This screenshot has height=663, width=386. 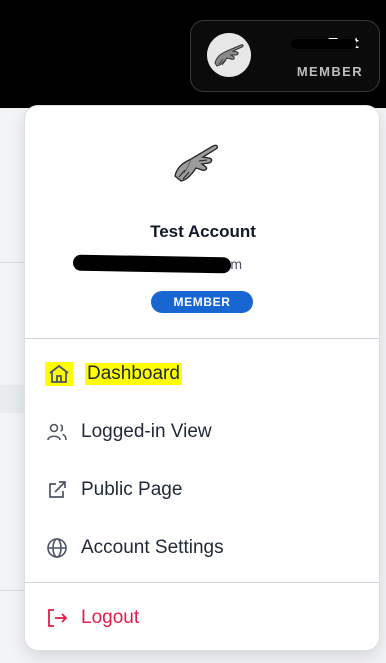 What do you see at coordinates (324, 44) in the screenshot?
I see `name-redaction` at bounding box center [324, 44].